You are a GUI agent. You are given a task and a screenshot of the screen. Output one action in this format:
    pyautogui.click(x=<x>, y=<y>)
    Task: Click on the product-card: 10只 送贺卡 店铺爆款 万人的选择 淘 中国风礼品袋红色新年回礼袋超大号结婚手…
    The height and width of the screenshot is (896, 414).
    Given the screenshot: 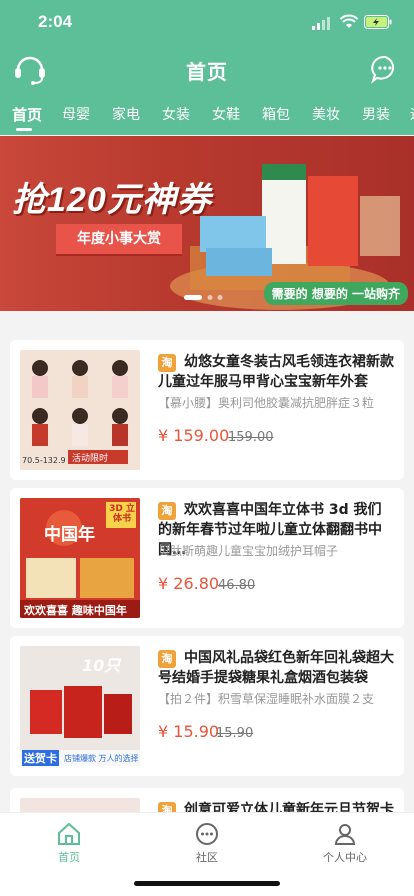 What is the action you would take?
    pyautogui.click(x=207, y=706)
    